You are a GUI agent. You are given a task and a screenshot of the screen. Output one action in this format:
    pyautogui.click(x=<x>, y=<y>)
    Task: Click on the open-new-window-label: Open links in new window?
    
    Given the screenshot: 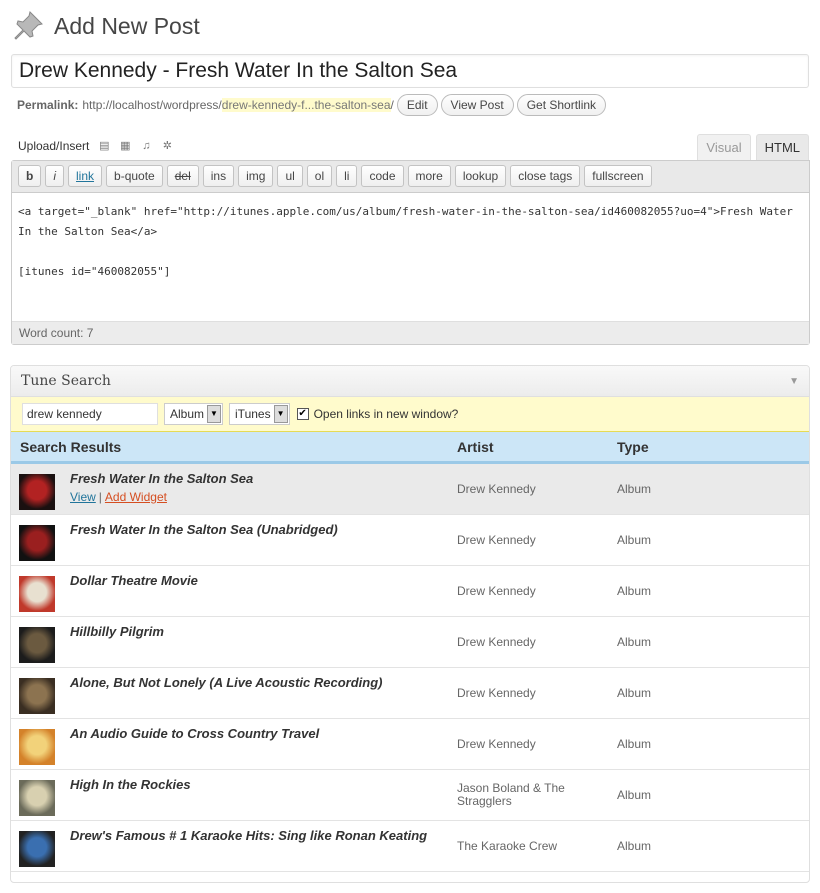 What is the action you would take?
    pyautogui.click(x=386, y=414)
    